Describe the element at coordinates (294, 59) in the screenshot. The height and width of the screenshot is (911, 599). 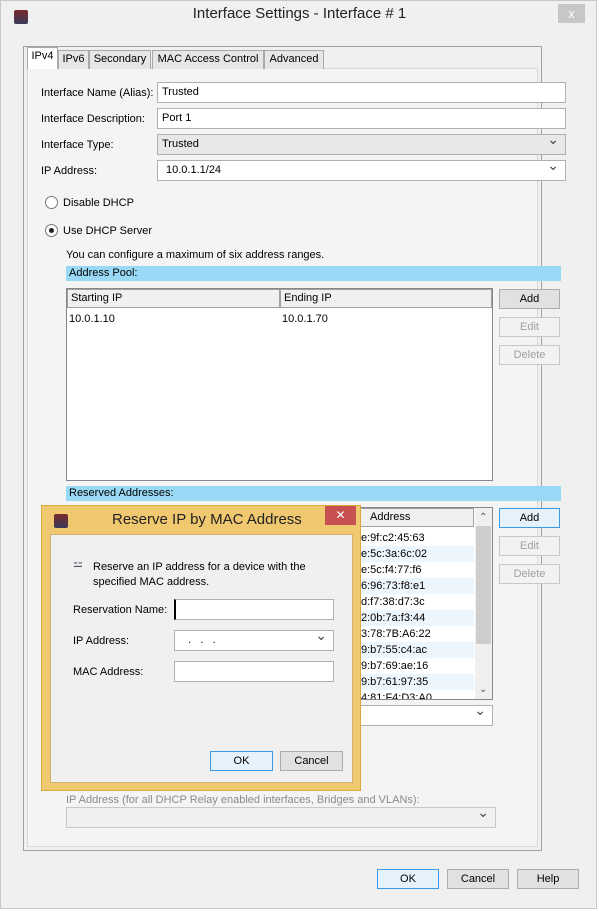
I see `tab-advanced: Advanced` at that location.